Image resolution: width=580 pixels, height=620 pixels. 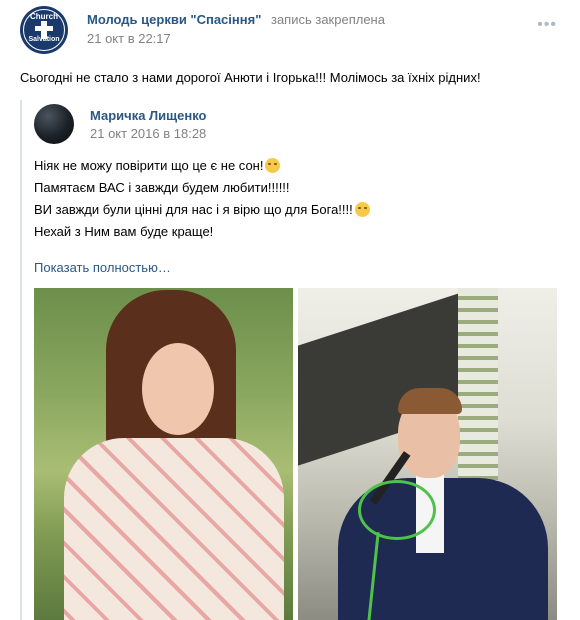 I want to click on repost-author-avatar, so click(x=54, y=124).